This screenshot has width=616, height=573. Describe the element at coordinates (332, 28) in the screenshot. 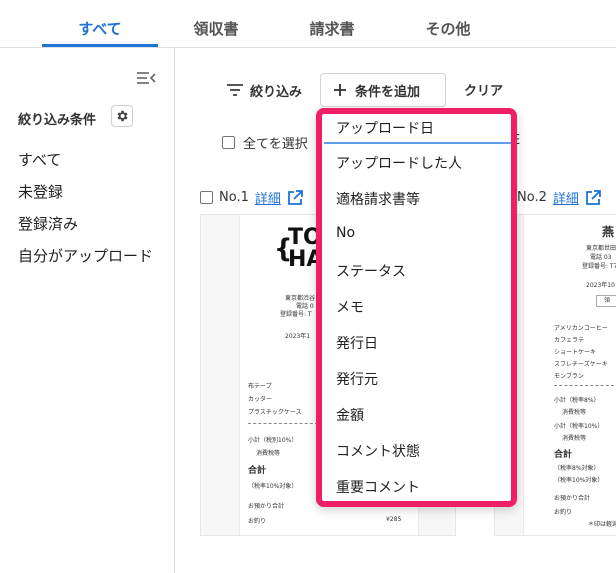

I see `tab-invoices: 請求書` at that location.